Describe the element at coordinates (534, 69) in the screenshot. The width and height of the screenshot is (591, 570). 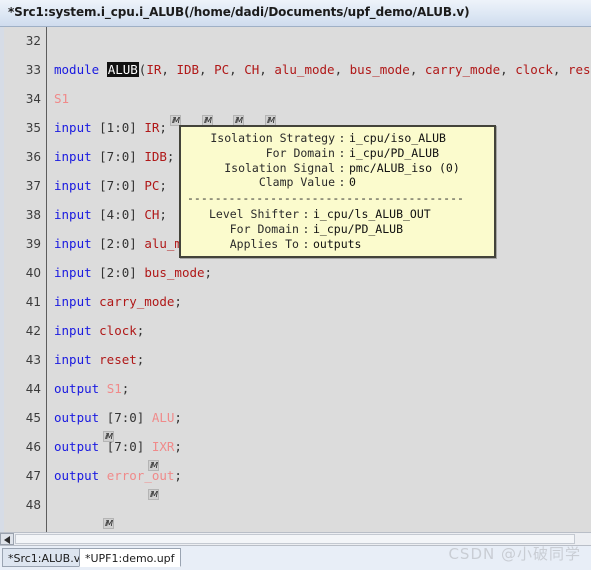
I see `code-token: clock` at that location.